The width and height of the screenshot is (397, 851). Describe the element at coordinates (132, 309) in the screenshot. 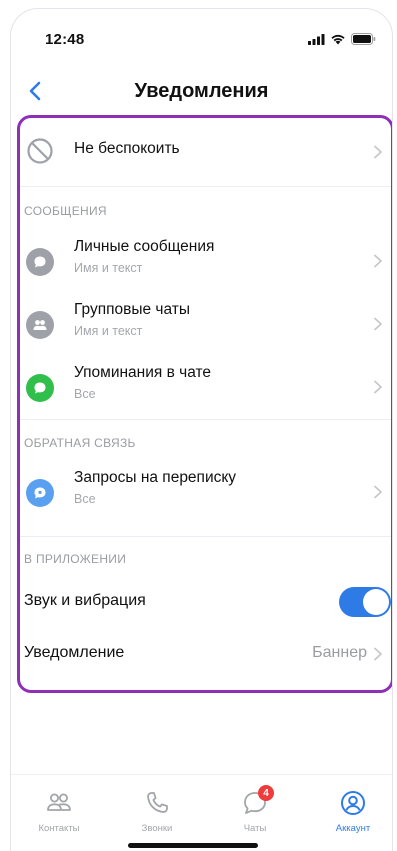

I see `row-title: Групповые чаты` at that location.